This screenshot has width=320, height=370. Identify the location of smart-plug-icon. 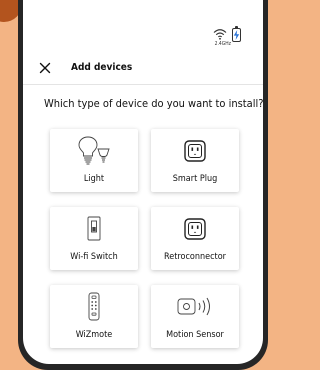
(195, 151).